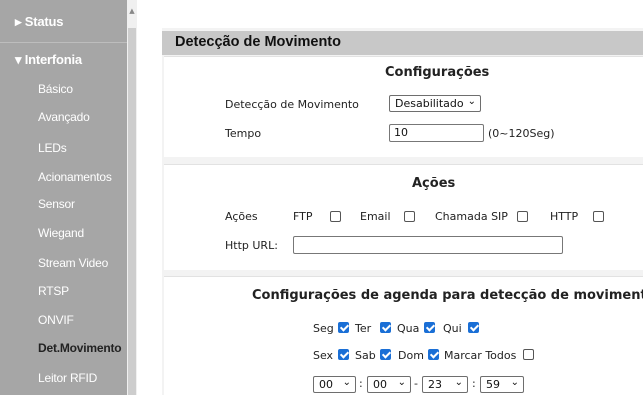 This screenshot has height=396, width=643. Describe the element at coordinates (493, 384) in the screenshot. I see `end-minute-value: 59` at that location.